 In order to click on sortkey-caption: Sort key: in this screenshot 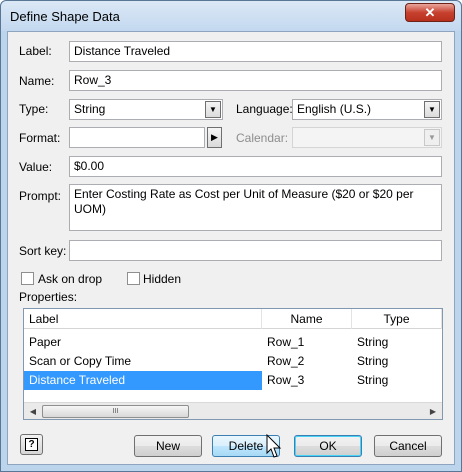, I will do `click(43, 251)`.